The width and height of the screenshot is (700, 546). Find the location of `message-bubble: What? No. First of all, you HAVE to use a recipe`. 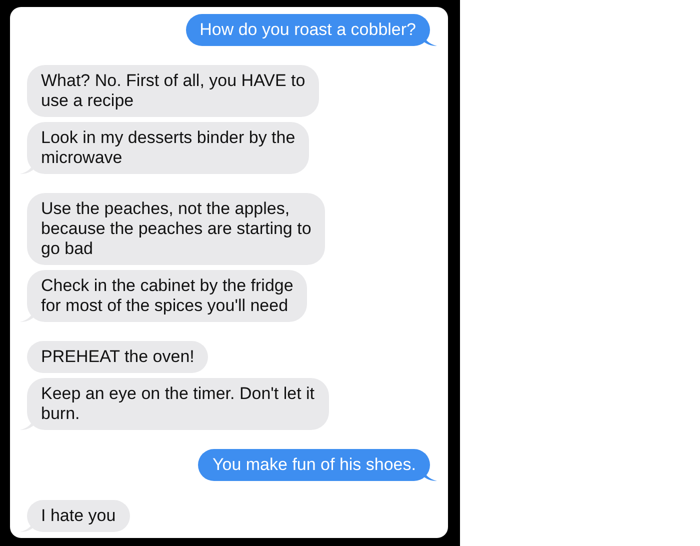

message-bubble: What? No. First of all, you HAVE to use a recipe is located at coordinates (173, 91).